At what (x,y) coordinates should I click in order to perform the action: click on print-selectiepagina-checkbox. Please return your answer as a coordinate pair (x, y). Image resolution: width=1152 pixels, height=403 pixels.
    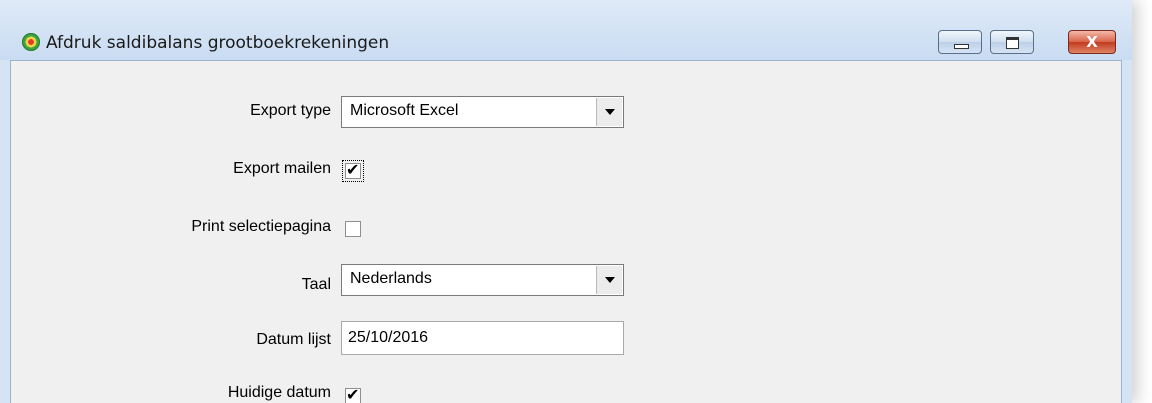
    Looking at the image, I should click on (353, 229).